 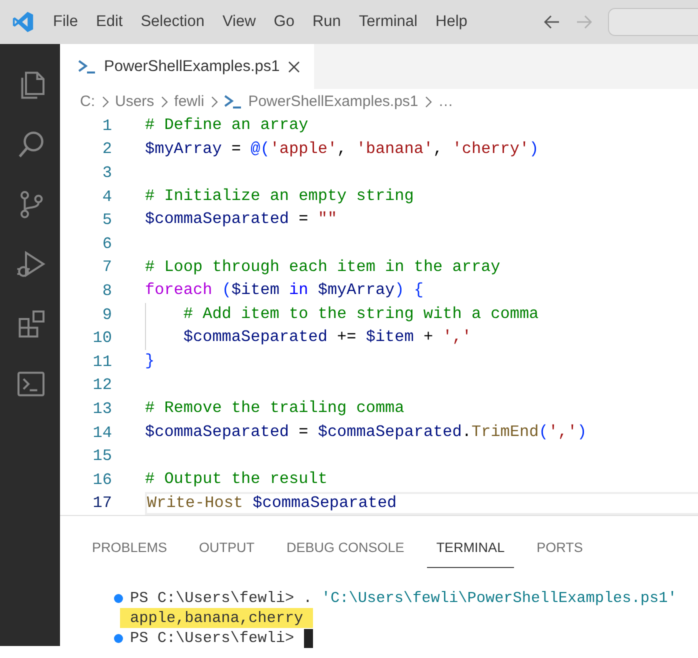 What do you see at coordinates (102, 385) in the screenshot?
I see `line-number: 12` at bounding box center [102, 385].